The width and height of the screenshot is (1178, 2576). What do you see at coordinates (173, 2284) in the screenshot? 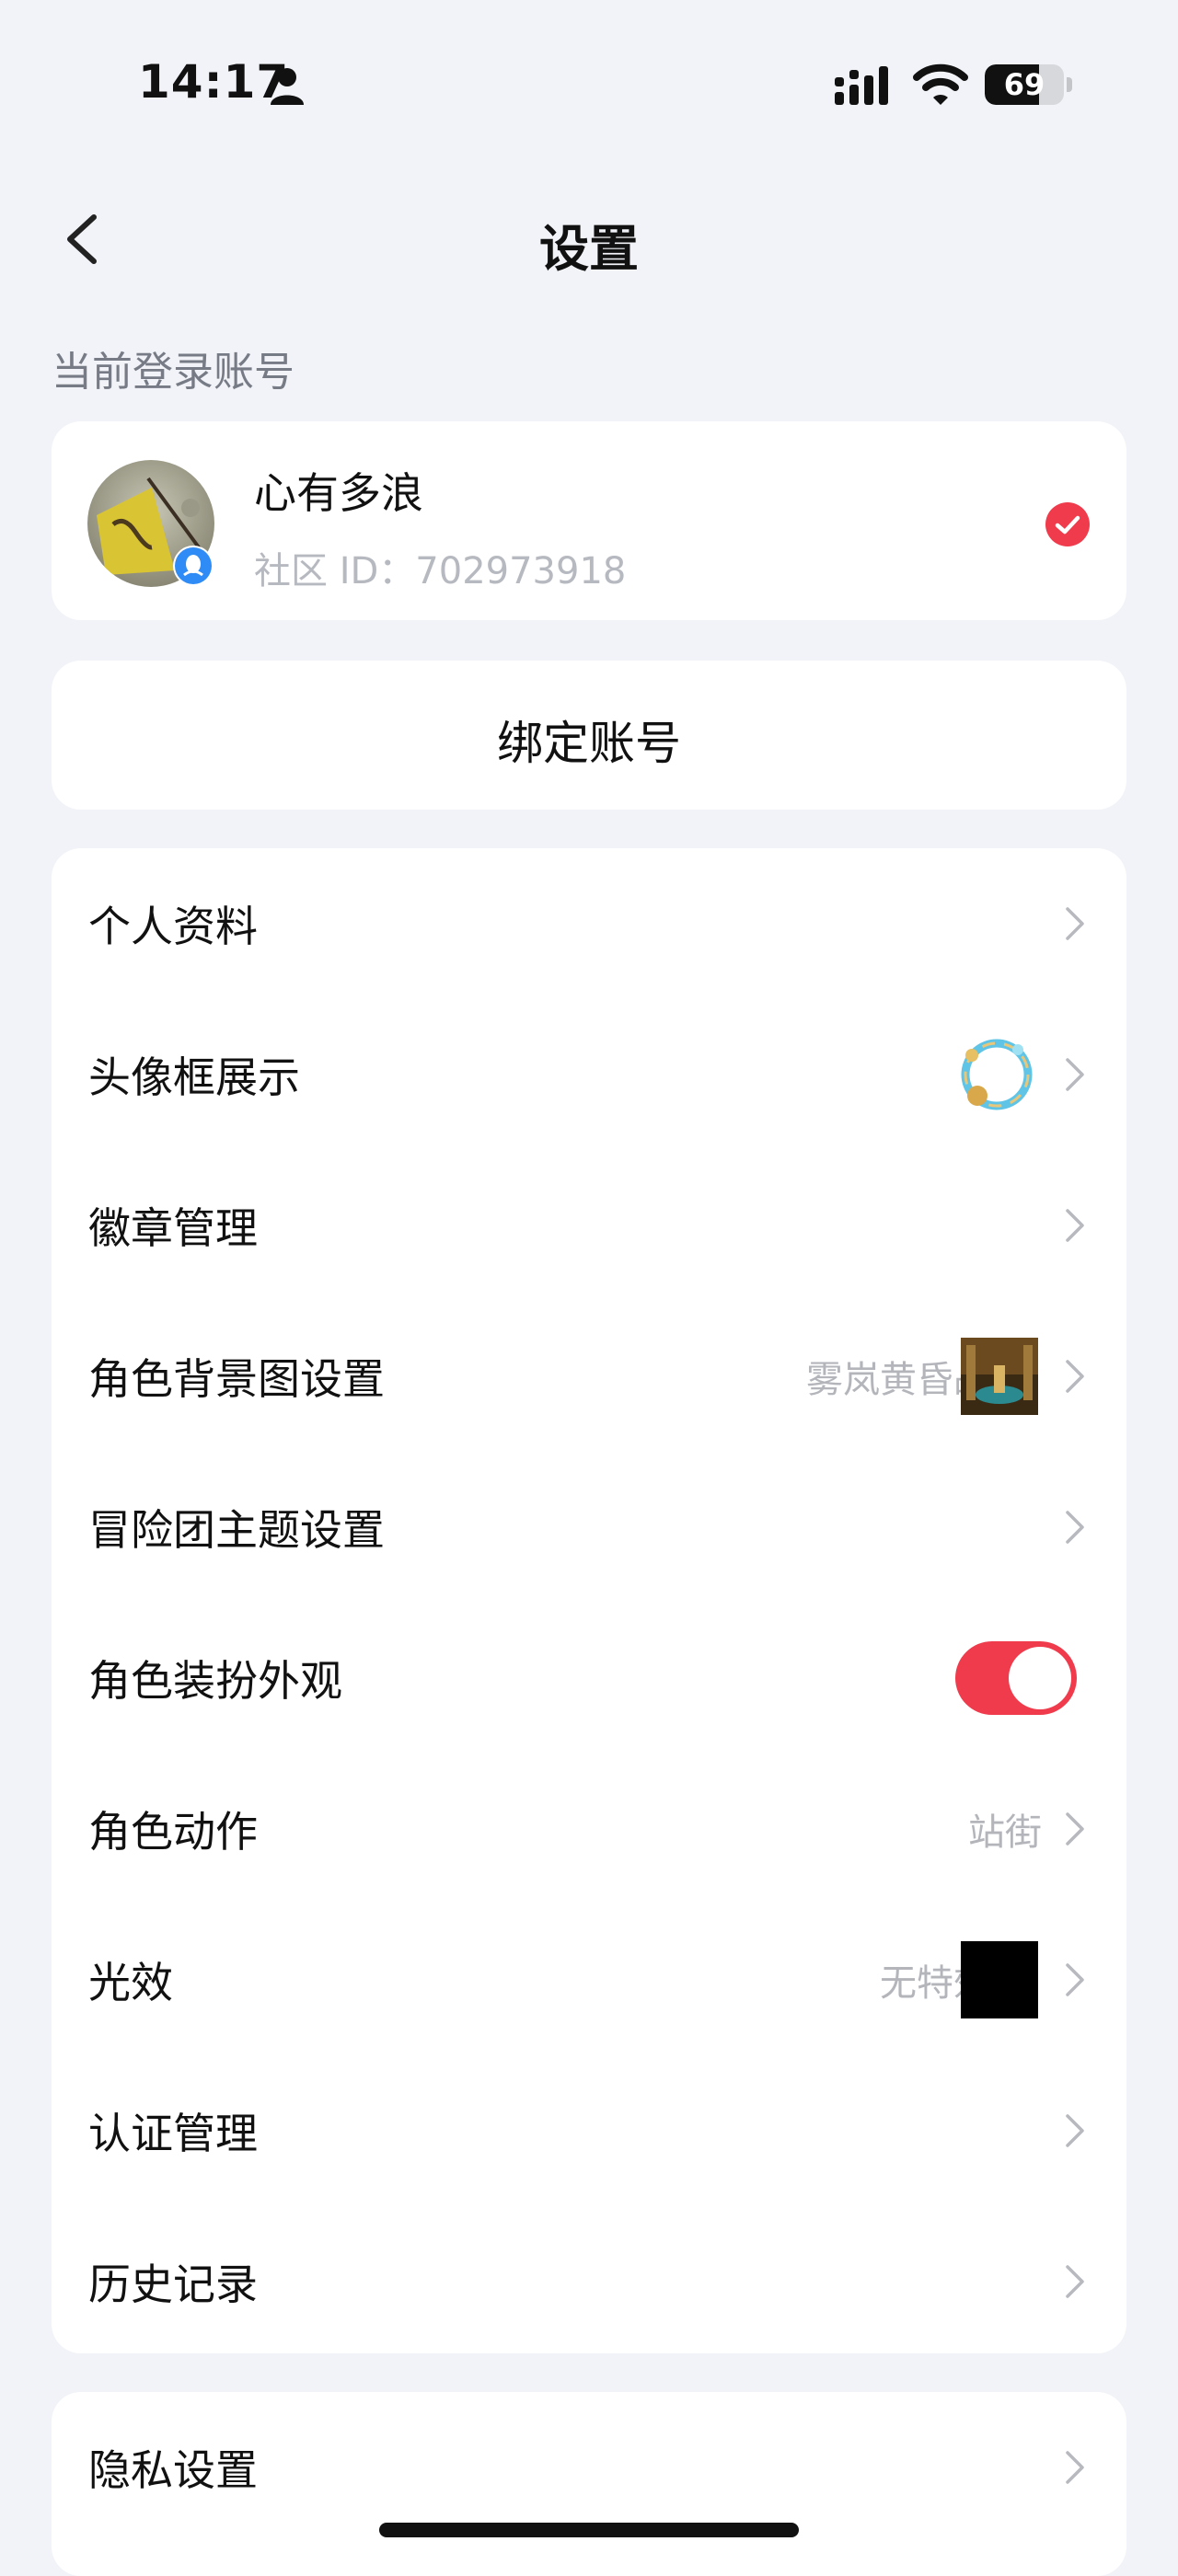
I see `menu-item-label: 历史记录` at bounding box center [173, 2284].